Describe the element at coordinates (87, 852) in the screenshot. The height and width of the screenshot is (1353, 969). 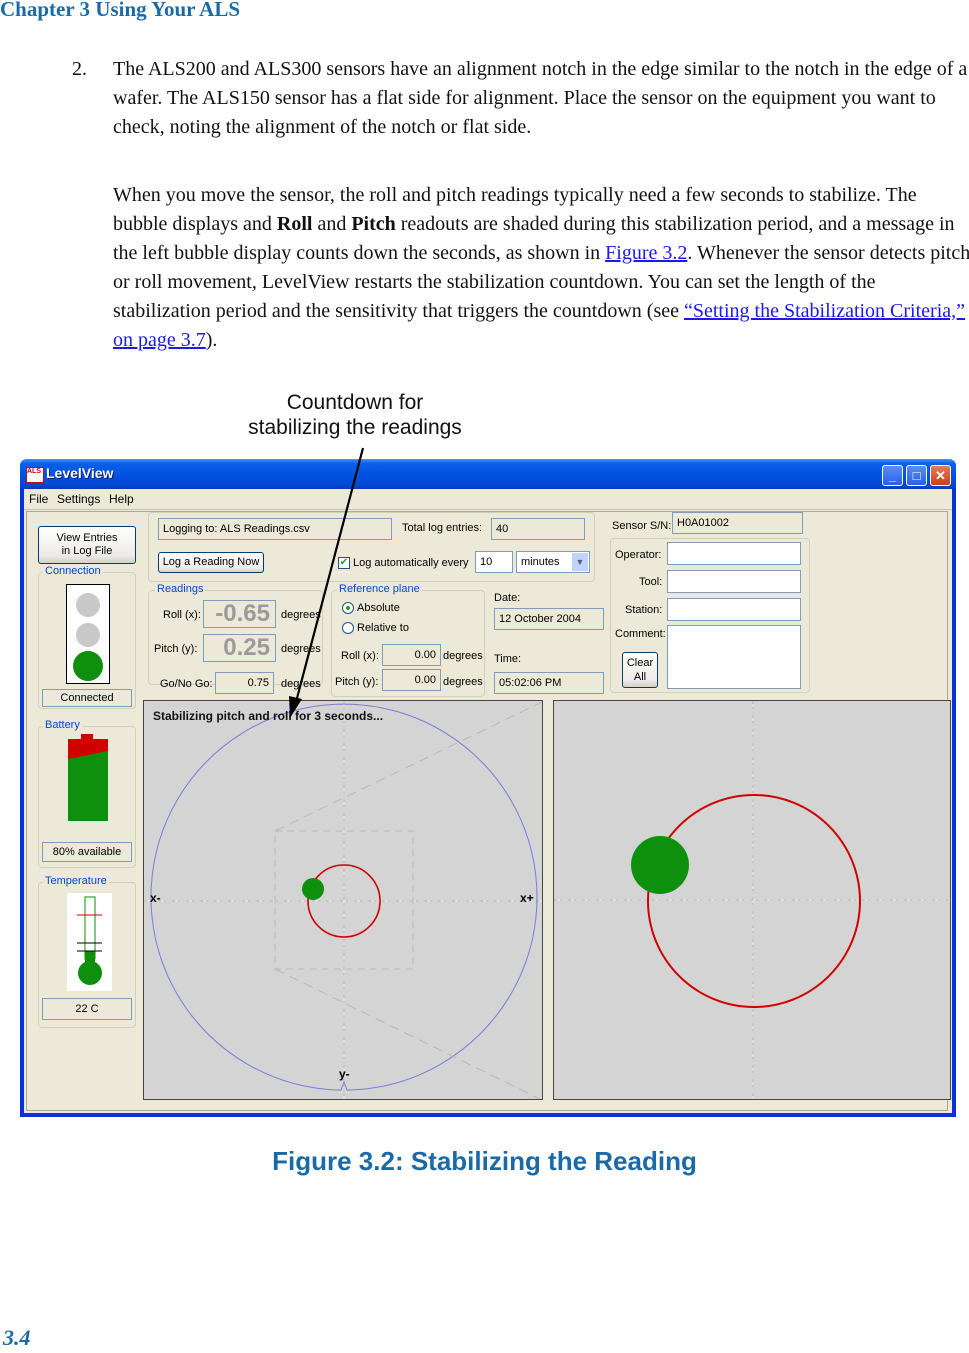
I see `battery-status: 80% available` at that location.